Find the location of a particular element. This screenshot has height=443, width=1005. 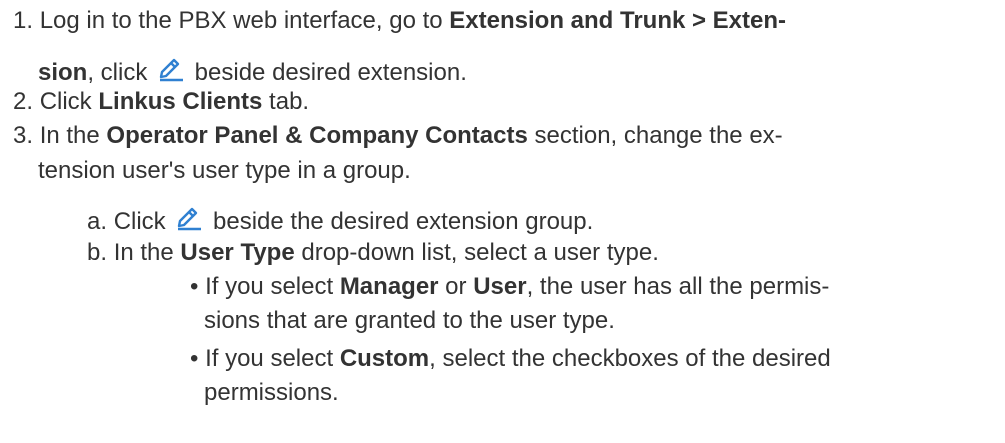

step-text: section, change the ex- is located at coordinates (655, 135).